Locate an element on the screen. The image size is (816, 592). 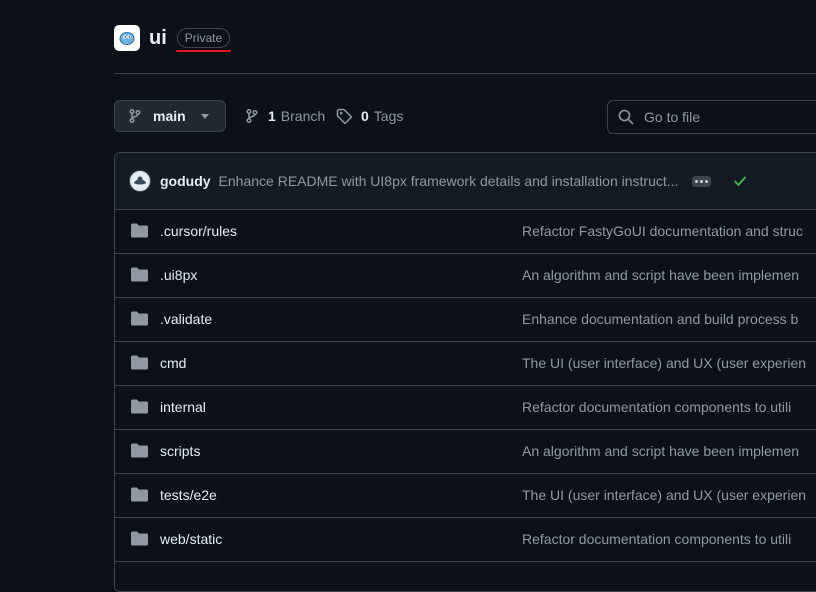
tag-count: 0 is located at coordinates (365, 116).